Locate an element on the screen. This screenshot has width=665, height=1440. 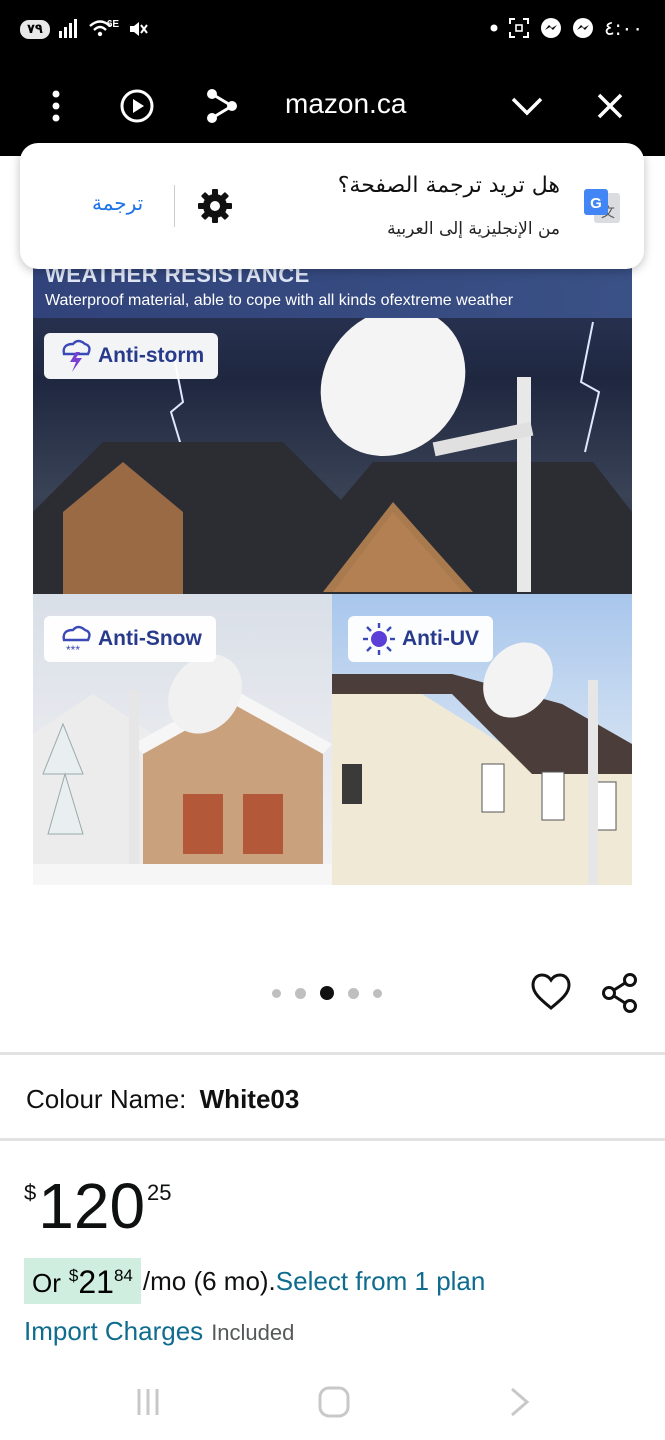
colour-value: White03 is located at coordinates (249, 1099).